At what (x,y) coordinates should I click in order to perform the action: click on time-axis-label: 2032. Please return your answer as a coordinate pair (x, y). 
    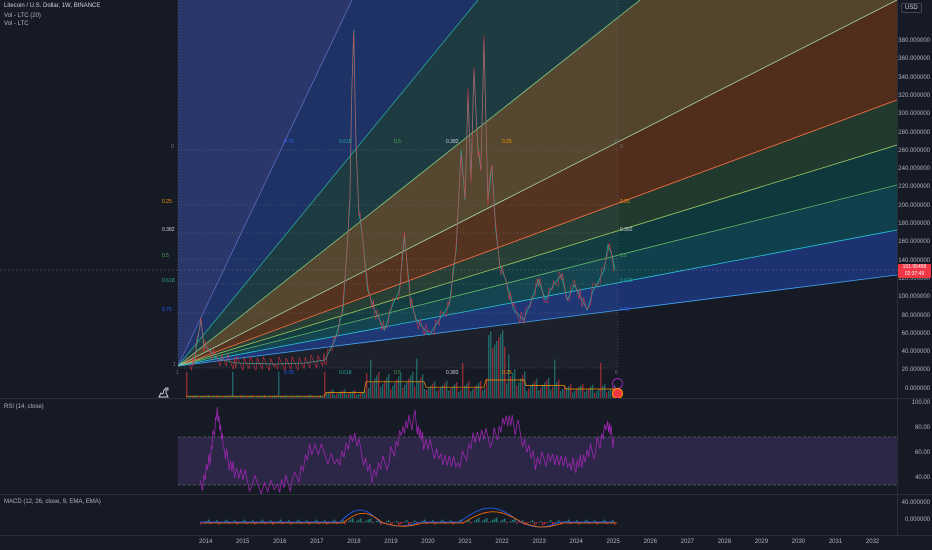
    Looking at the image, I should click on (872, 542).